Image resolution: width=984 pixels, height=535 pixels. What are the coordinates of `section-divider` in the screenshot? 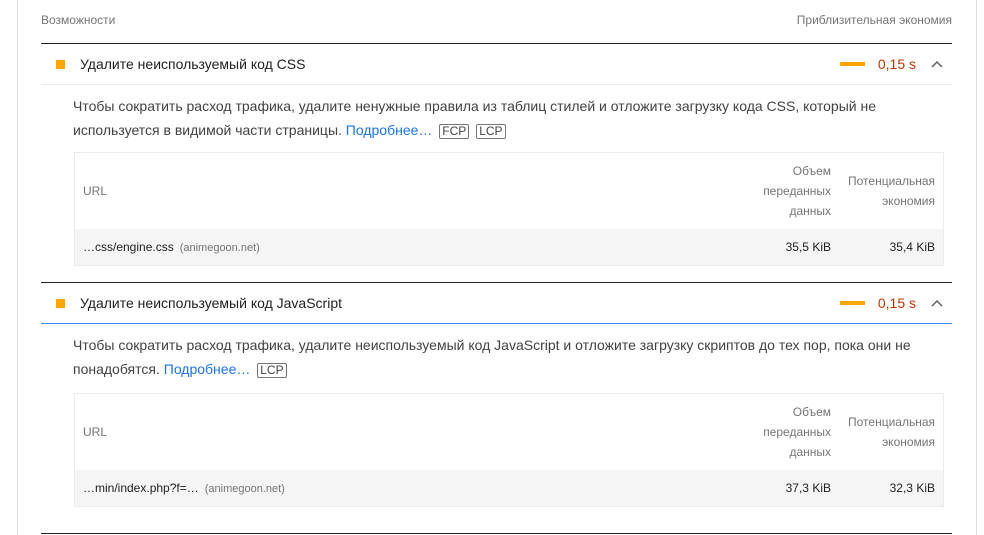 It's located at (496, 533).